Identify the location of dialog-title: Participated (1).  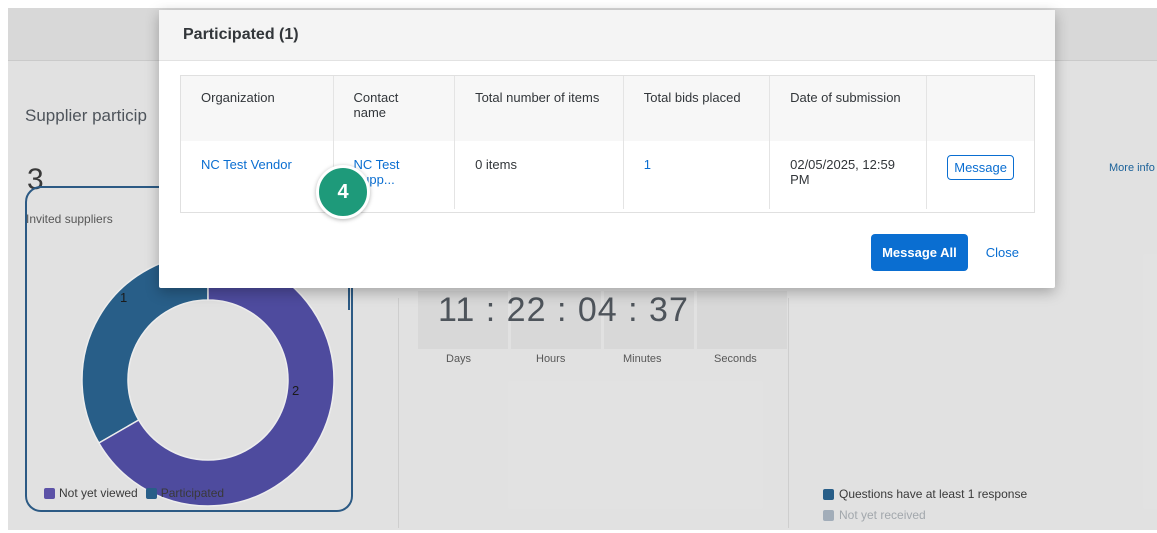
(607, 35).